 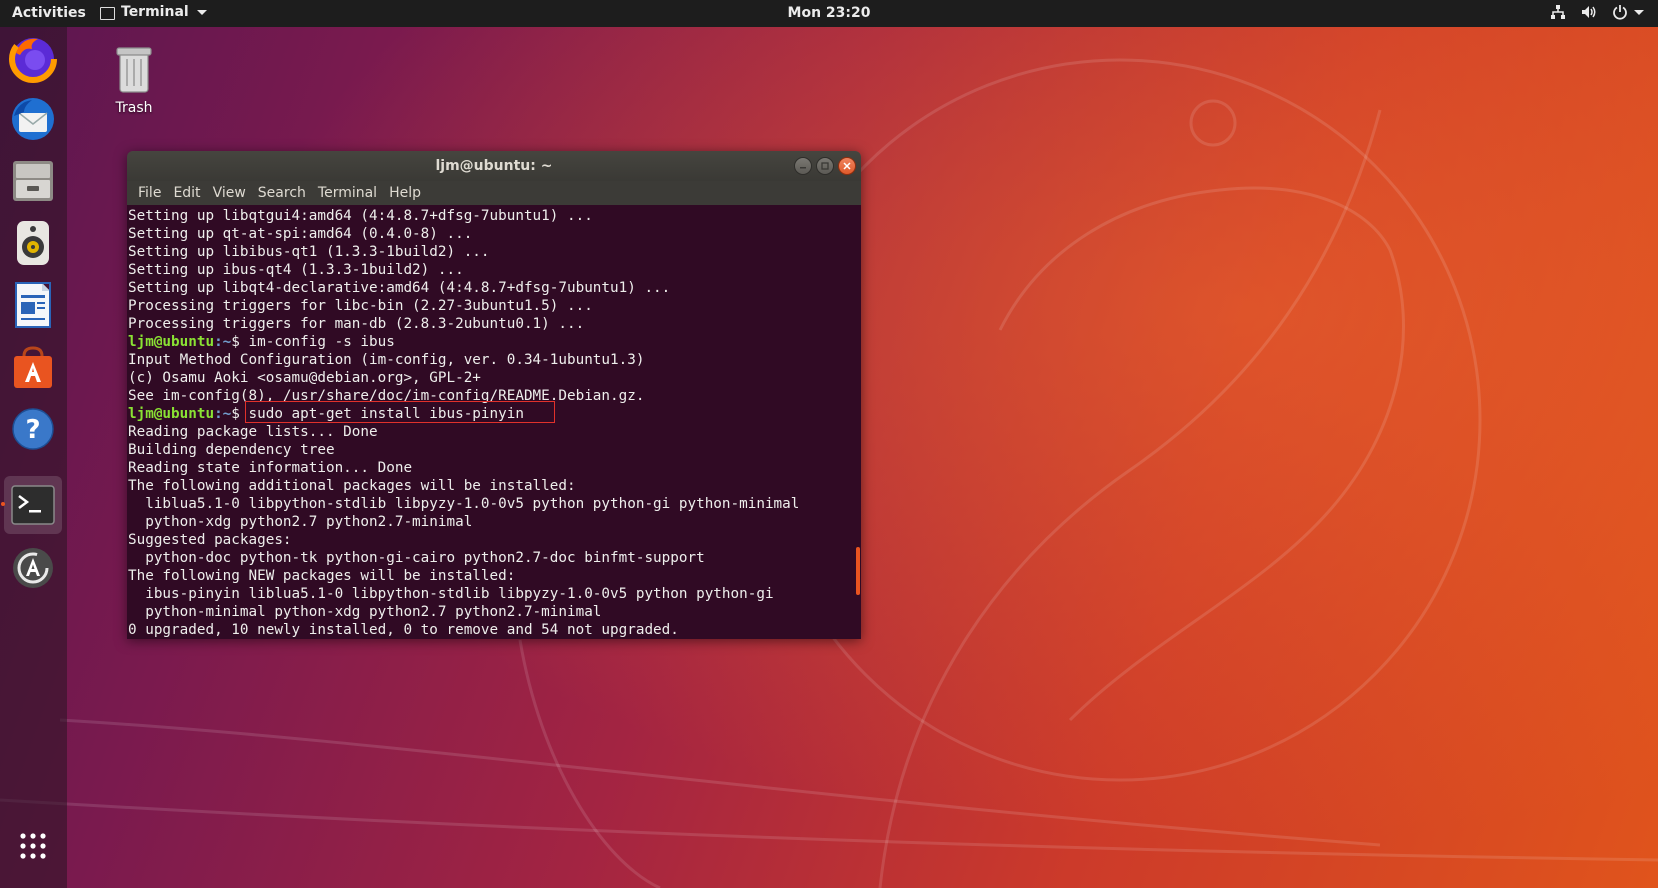 I want to click on dock: ?, so click(x=33, y=457).